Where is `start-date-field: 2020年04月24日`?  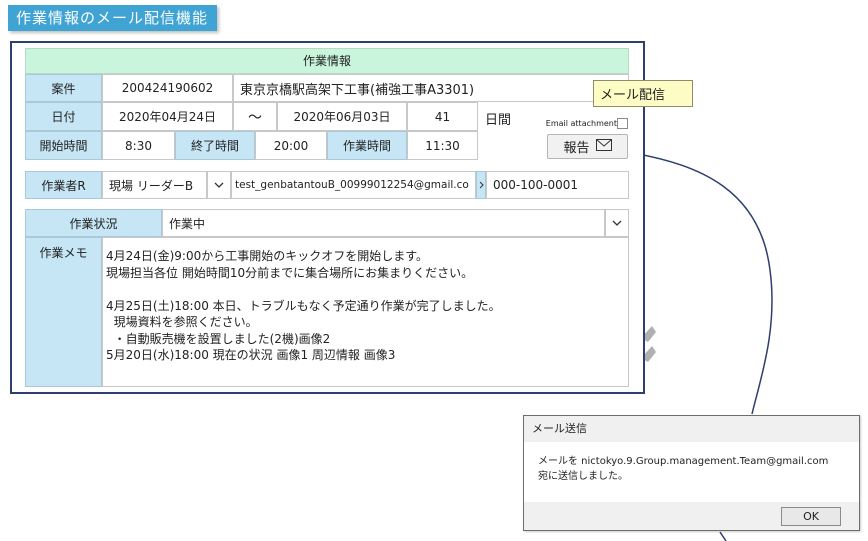 start-date-field: 2020年04月24日 is located at coordinates (167, 116).